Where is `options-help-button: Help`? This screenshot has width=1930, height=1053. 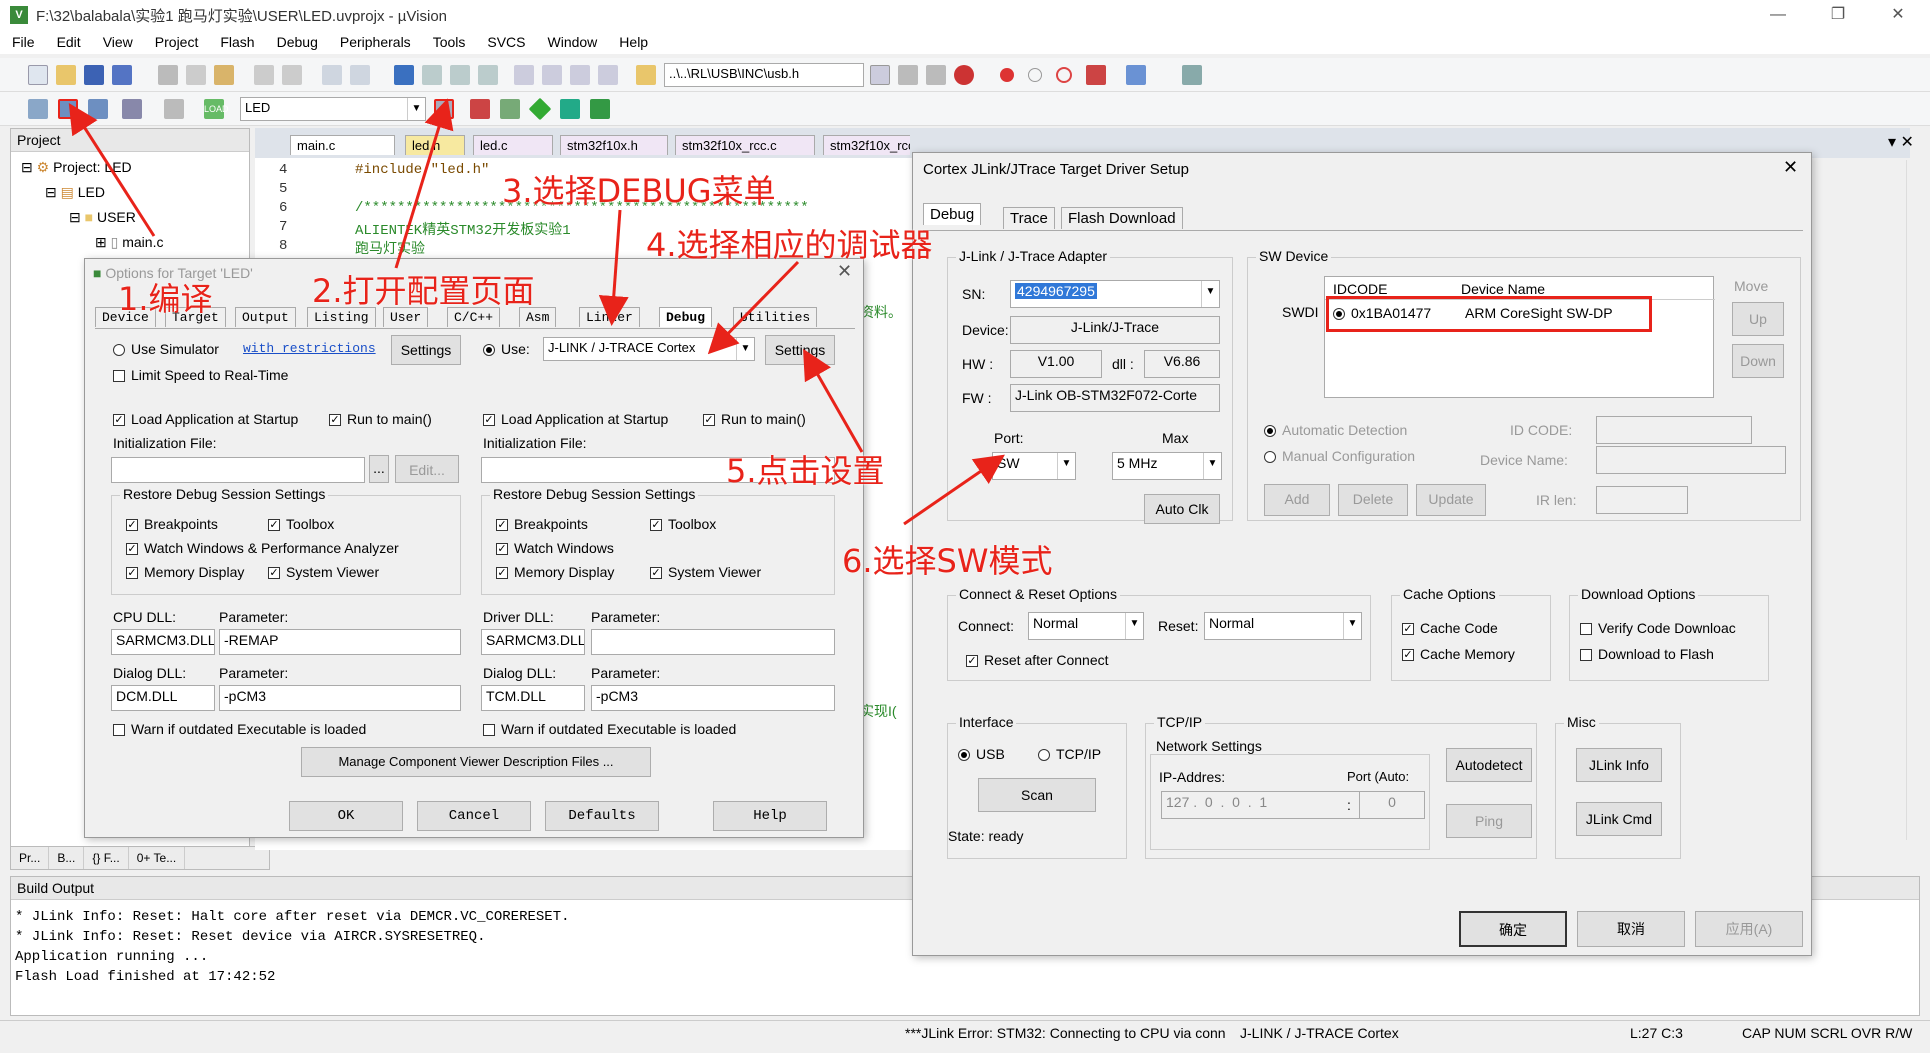
options-help-button: Help is located at coordinates (770, 816).